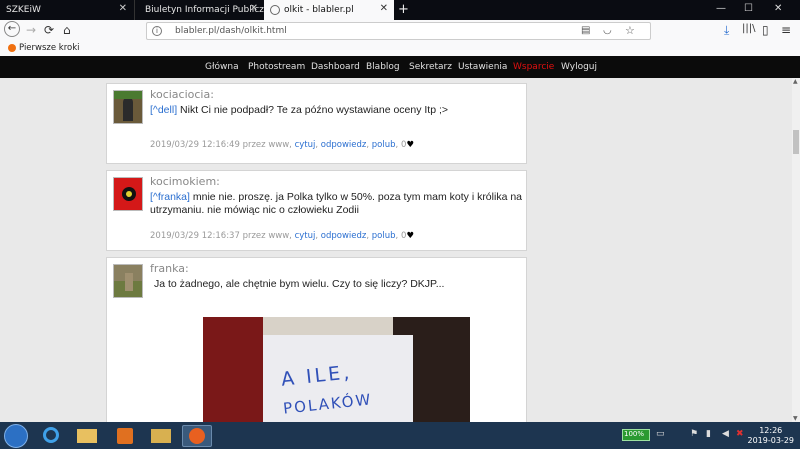 Image resolution: width=800 pixels, height=449 pixels. What do you see at coordinates (786, 30) in the screenshot?
I see `menu-icon: ≡` at bounding box center [786, 30].